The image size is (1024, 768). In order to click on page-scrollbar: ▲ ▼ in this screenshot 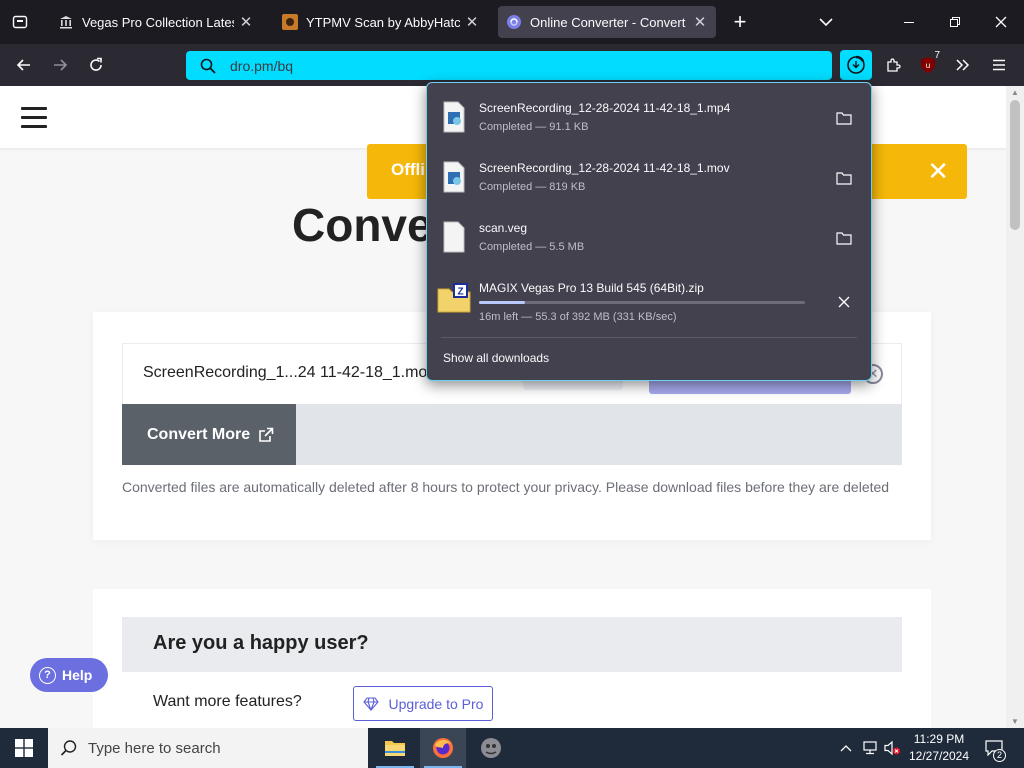, I will do `click(1015, 407)`.